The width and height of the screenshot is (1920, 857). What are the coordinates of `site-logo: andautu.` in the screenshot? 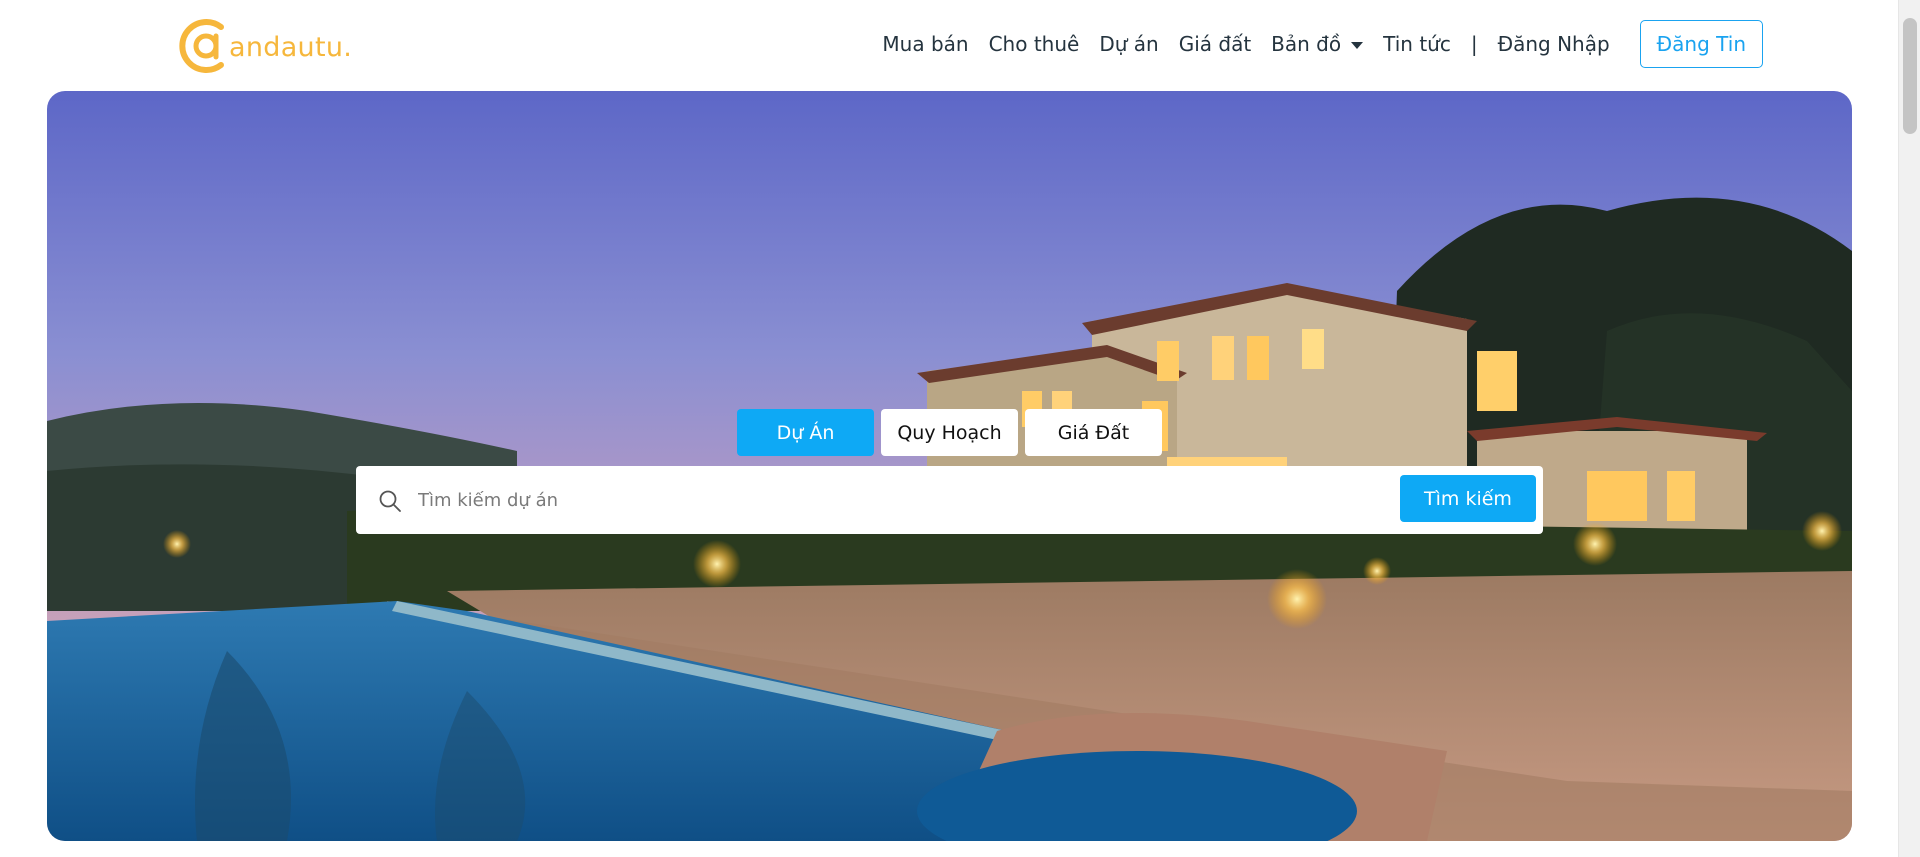 It's located at (263, 46).